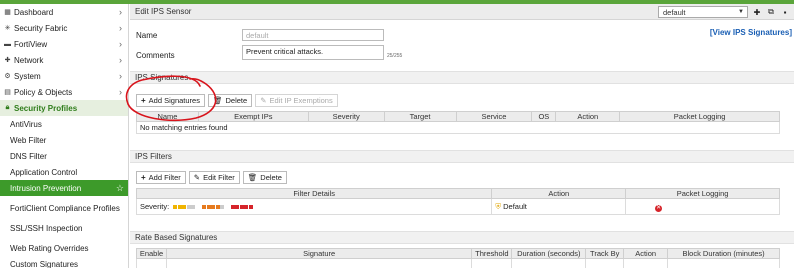 Image resolution: width=794 pixels, height=268 pixels. Describe the element at coordinates (64, 60) in the screenshot. I see `sidebar-item-network: ✚ Network ›` at that location.